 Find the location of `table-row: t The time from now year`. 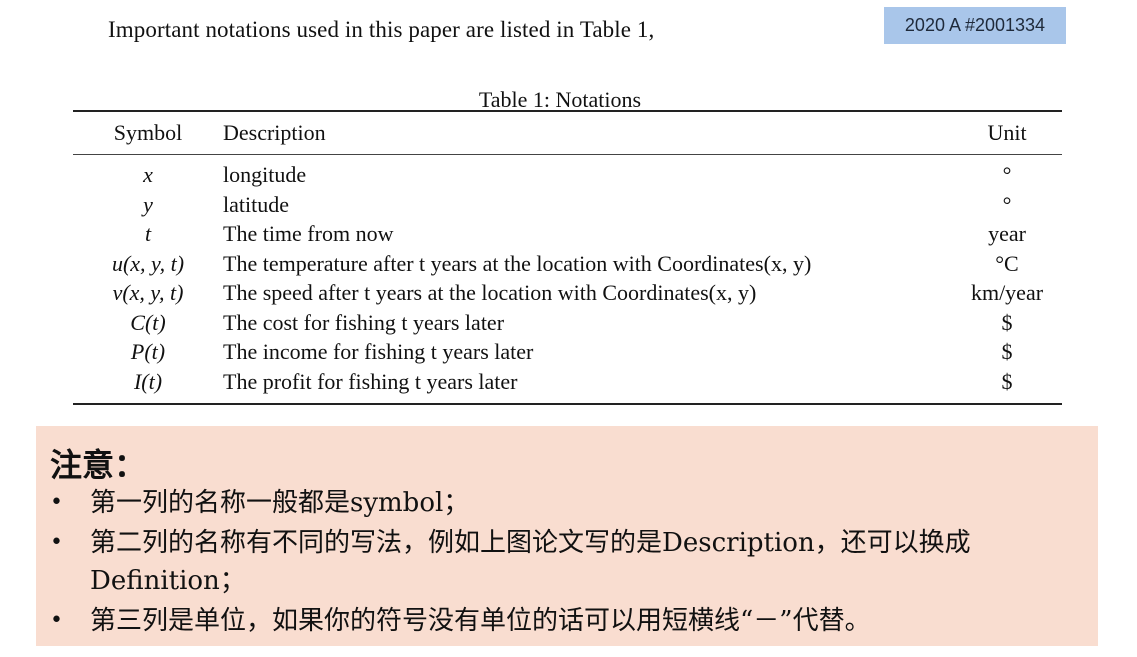

table-row: t The time from now year is located at coordinates (567, 234).